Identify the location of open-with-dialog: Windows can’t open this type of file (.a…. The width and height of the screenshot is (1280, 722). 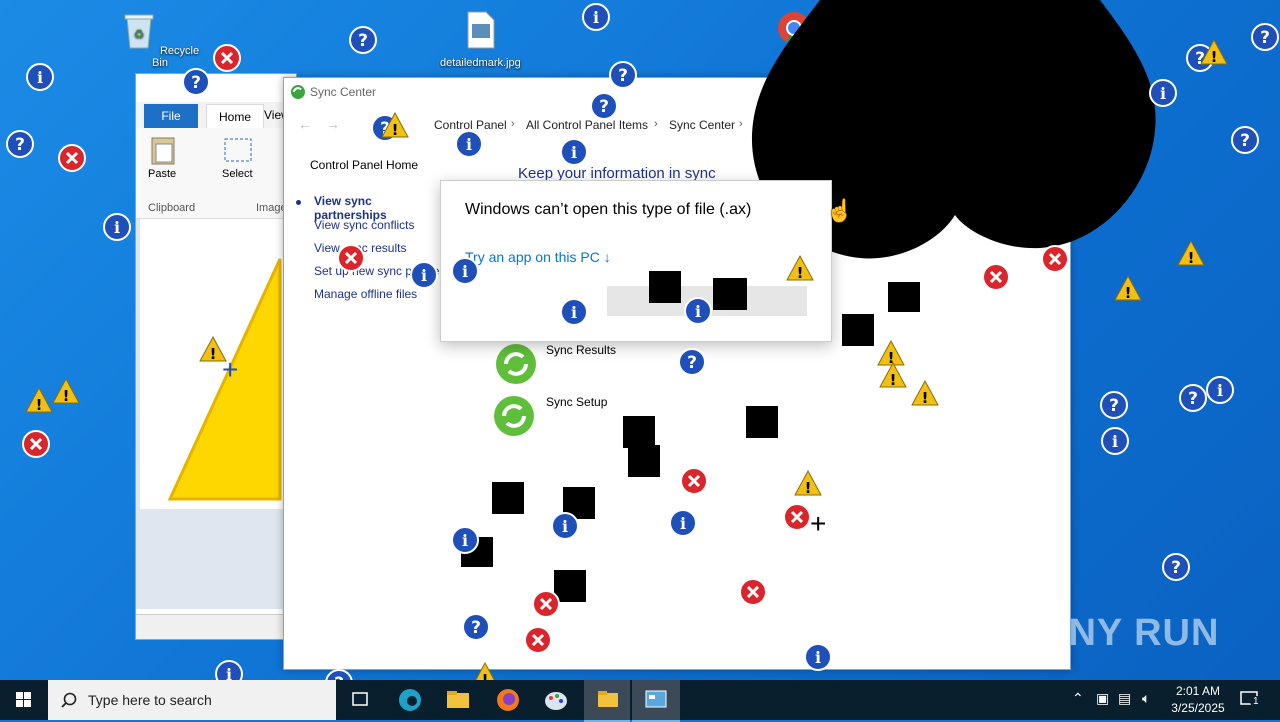
(636, 261).